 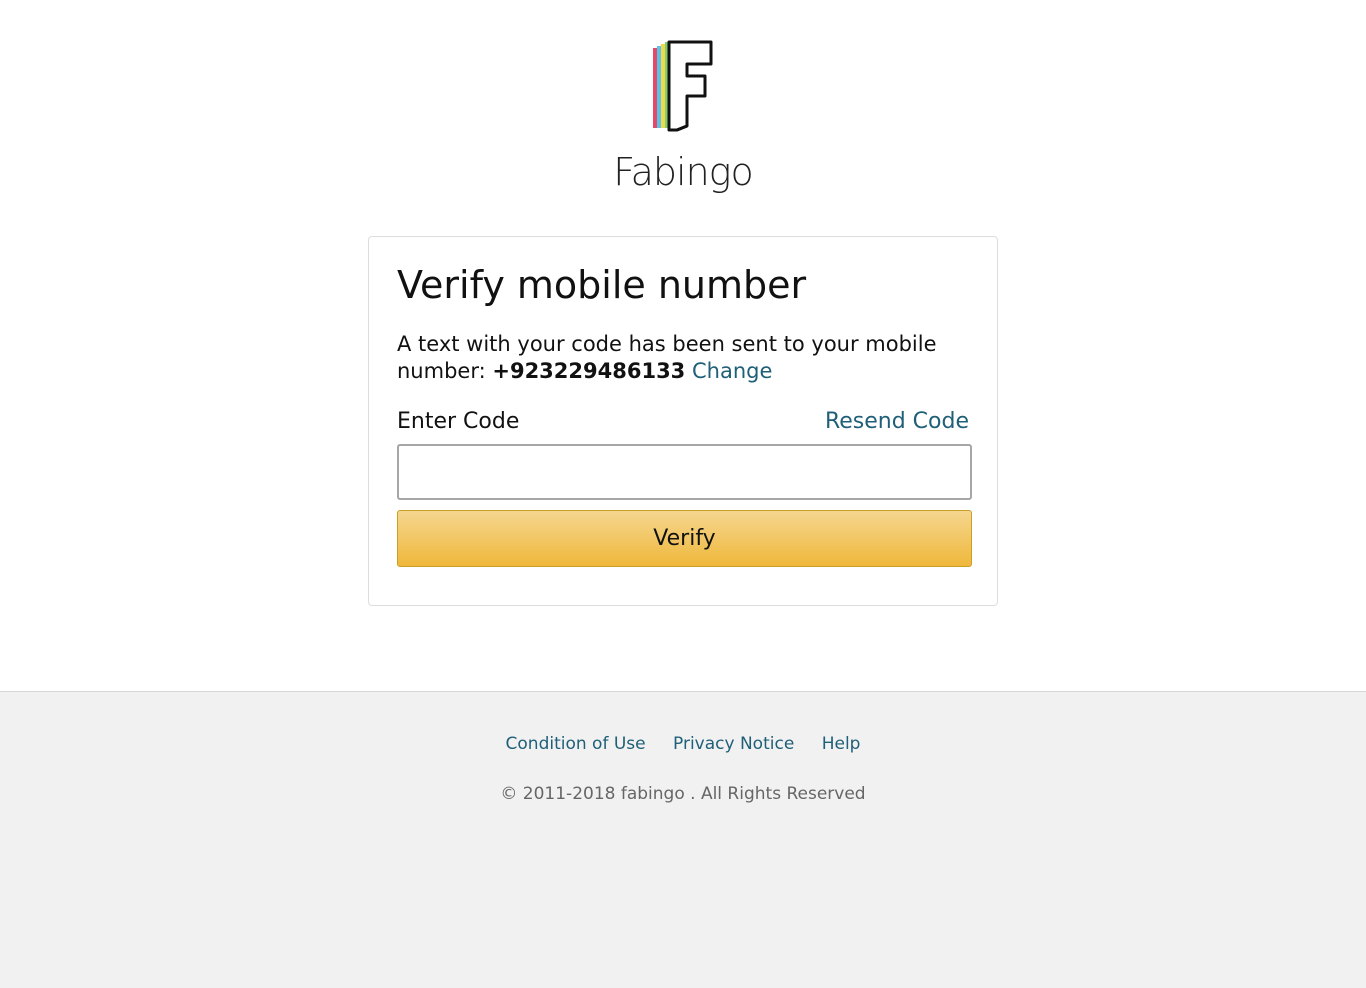 What do you see at coordinates (841, 744) in the screenshot?
I see `help-link: Help` at bounding box center [841, 744].